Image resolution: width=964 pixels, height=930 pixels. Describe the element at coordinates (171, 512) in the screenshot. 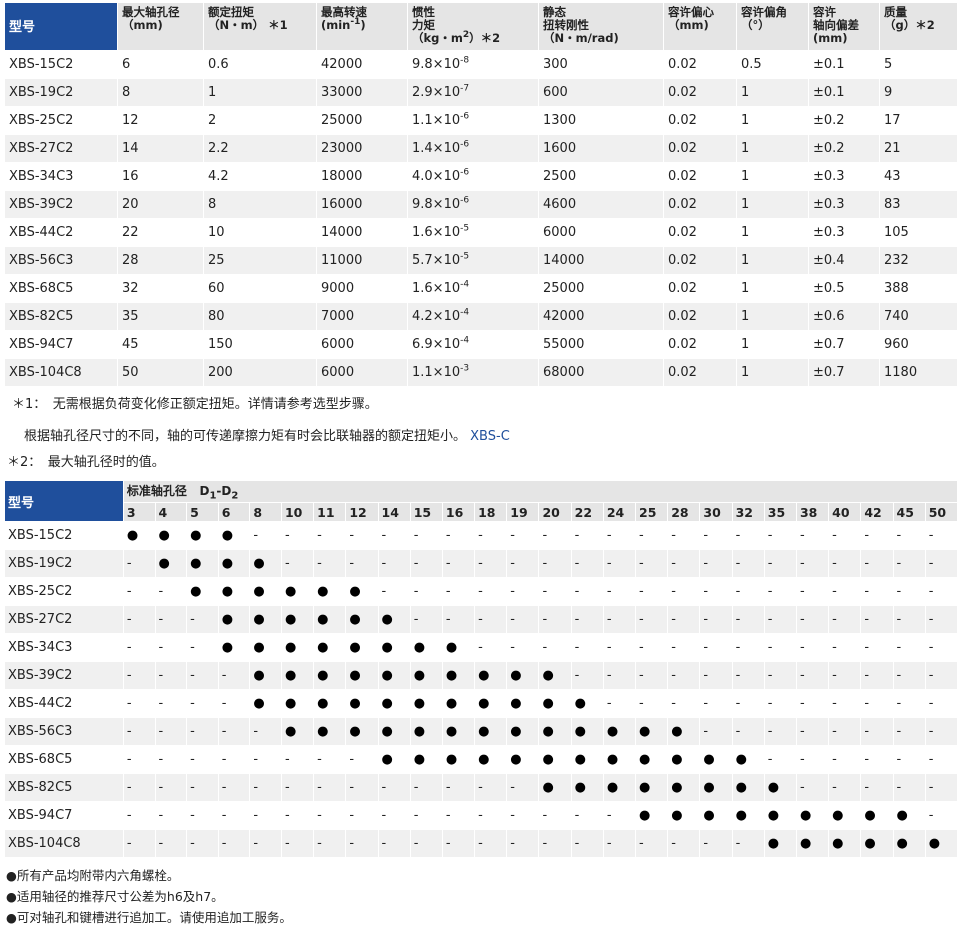

I see `bore-size-header: 4` at that location.